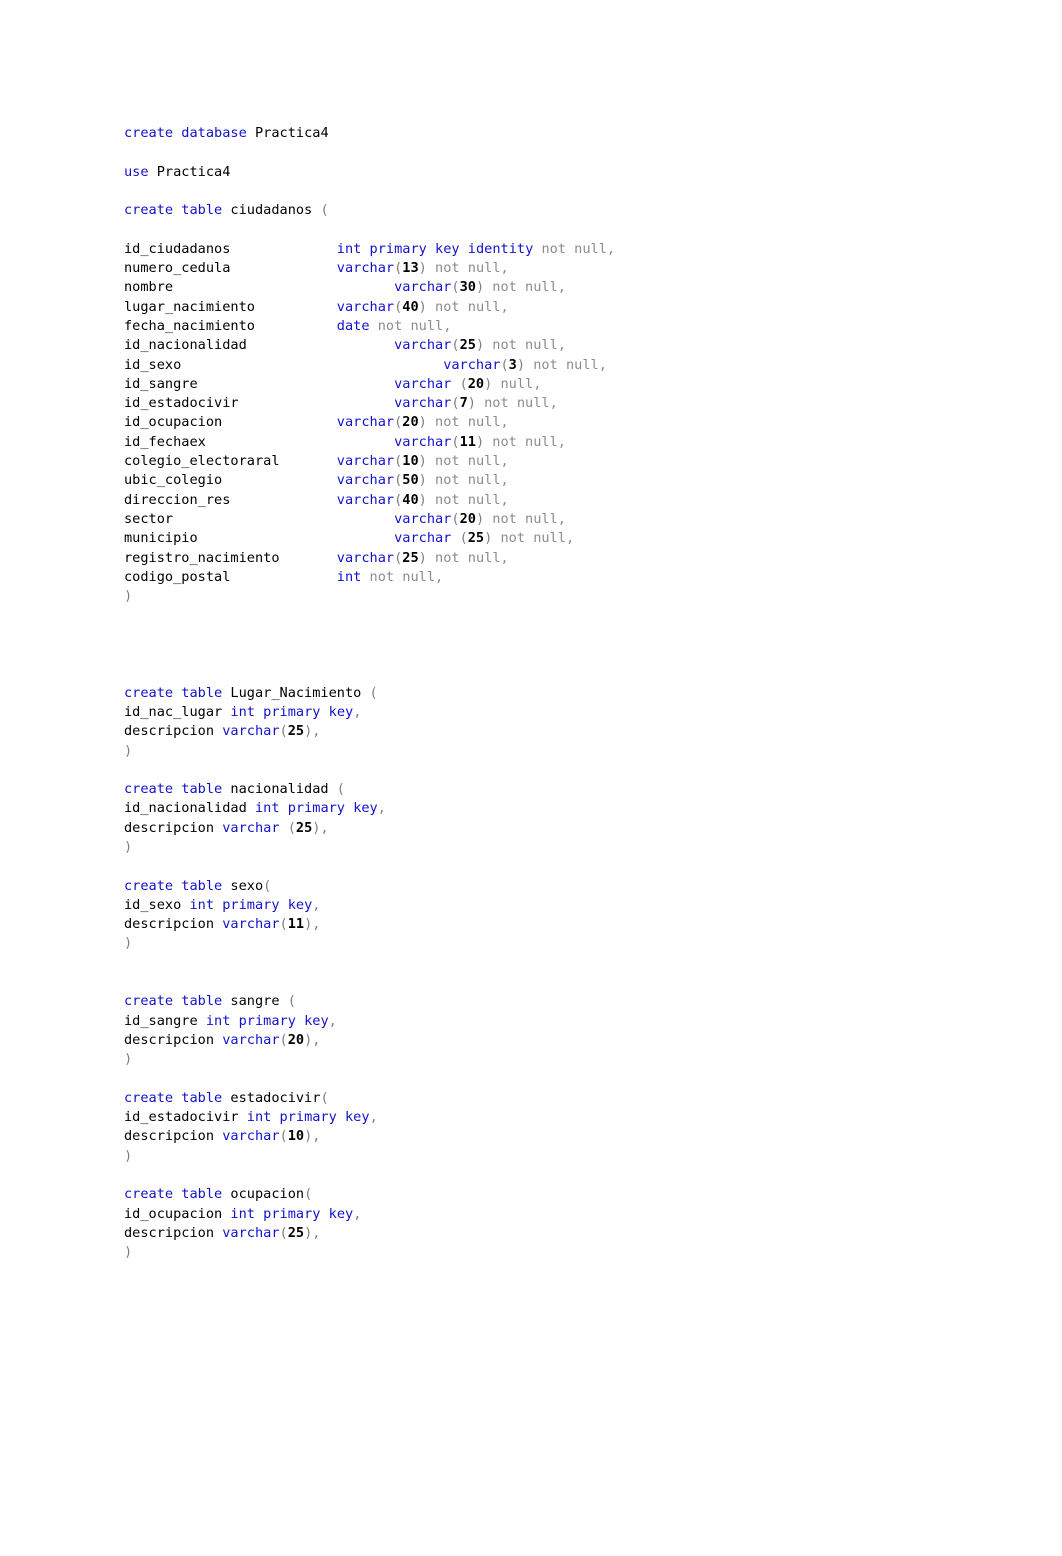 This screenshot has width=1062, height=1556. What do you see at coordinates (410, 268) in the screenshot?
I see `code-token-num: 13` at bounding box center [410, 268].